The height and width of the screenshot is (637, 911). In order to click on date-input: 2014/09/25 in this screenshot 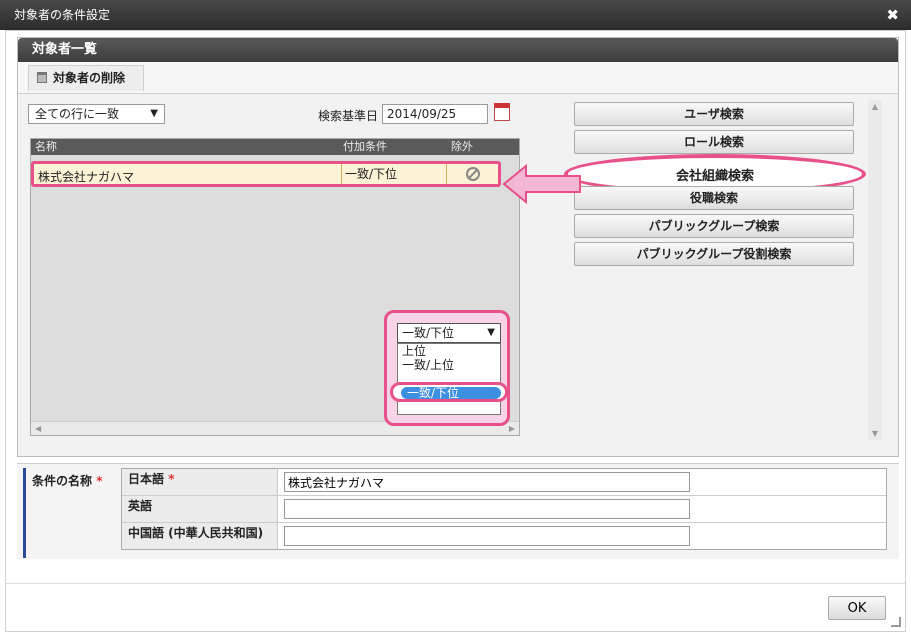, I will do `click(435, 114)`.